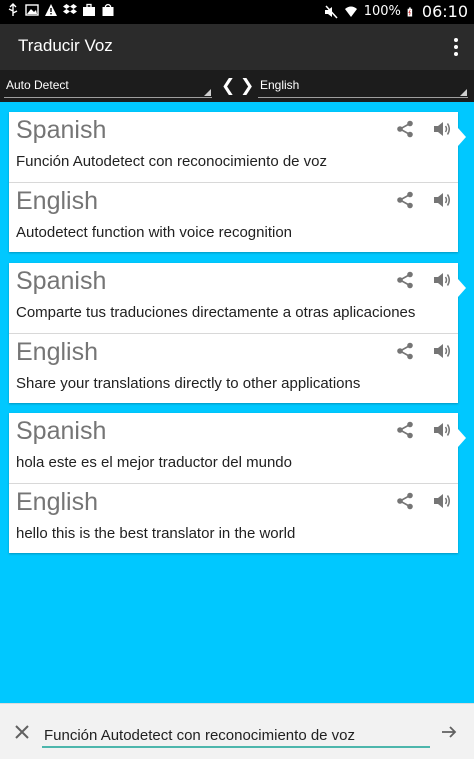  I want to click on input-bar, so click(237, 731).